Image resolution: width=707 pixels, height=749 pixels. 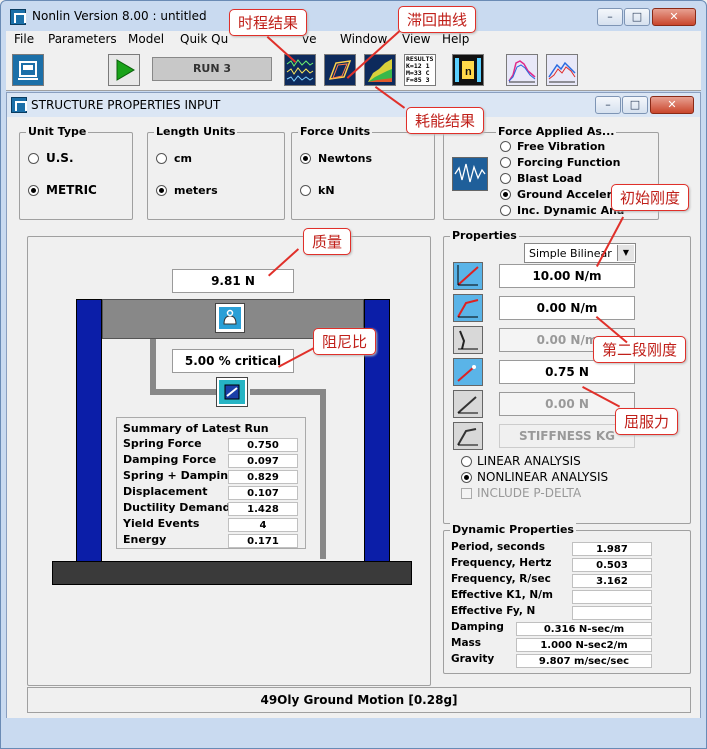 I want to click on callout-hysteresis: 滞回曲线, so click(x=437, y=19).